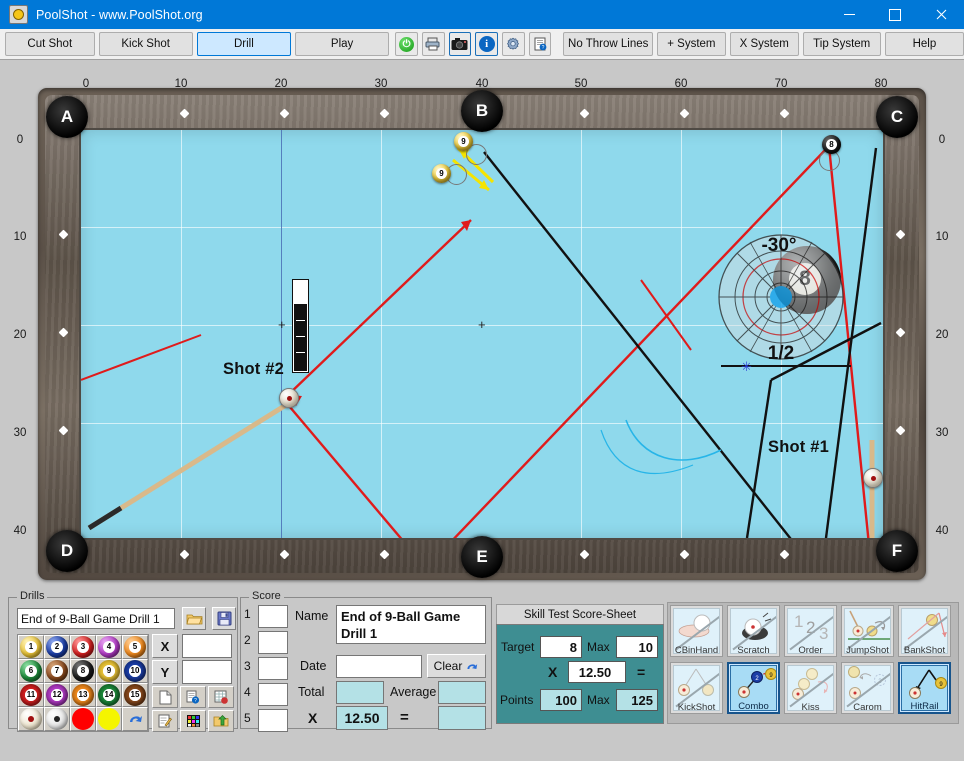 The image size is (964, 761). Describe the element at coordinates (841, 44) in the screenshot. I see `tip-system-button: Tip System` at that location.